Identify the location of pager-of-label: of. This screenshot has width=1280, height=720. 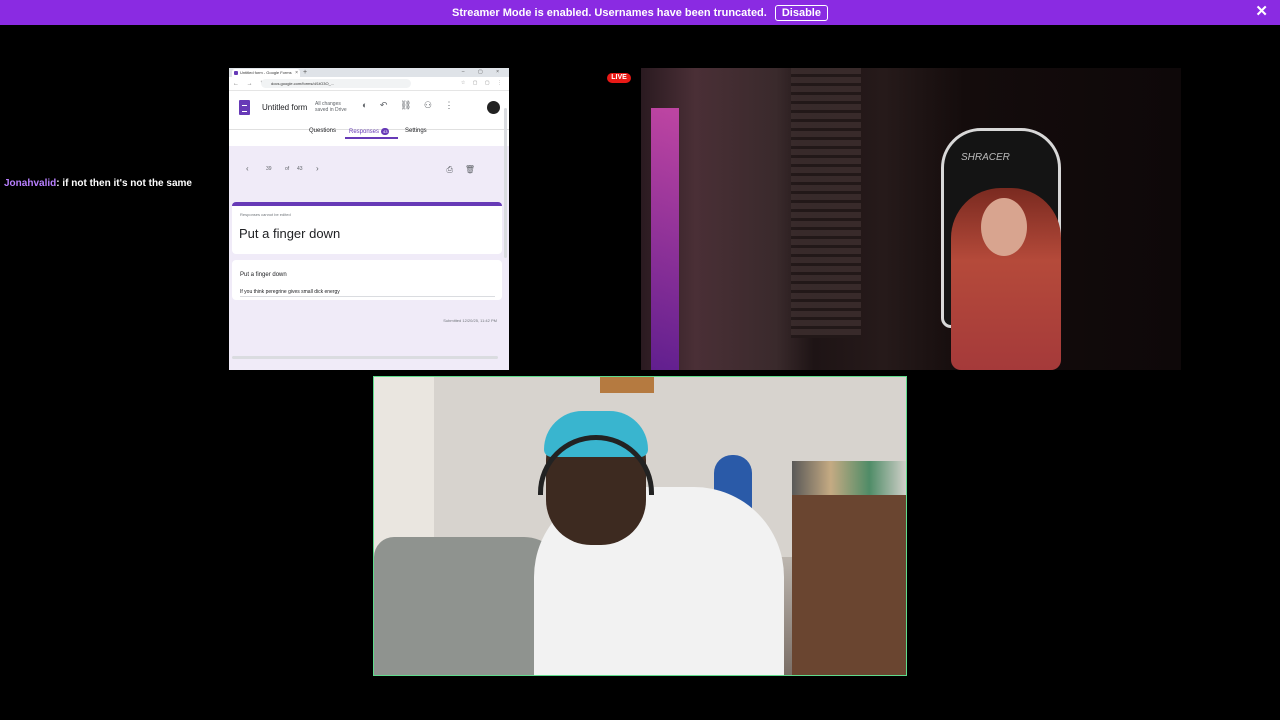
(287, 169).